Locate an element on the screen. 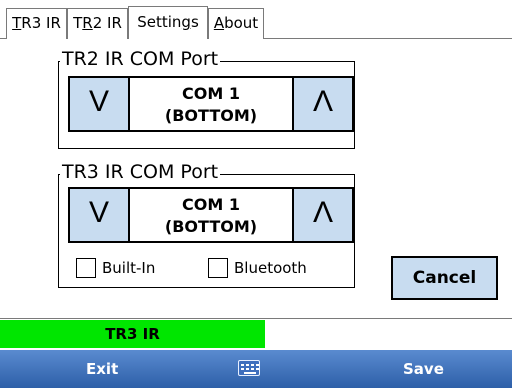  builtin-checkbox: Built-In is located at coordinates (115, 268).